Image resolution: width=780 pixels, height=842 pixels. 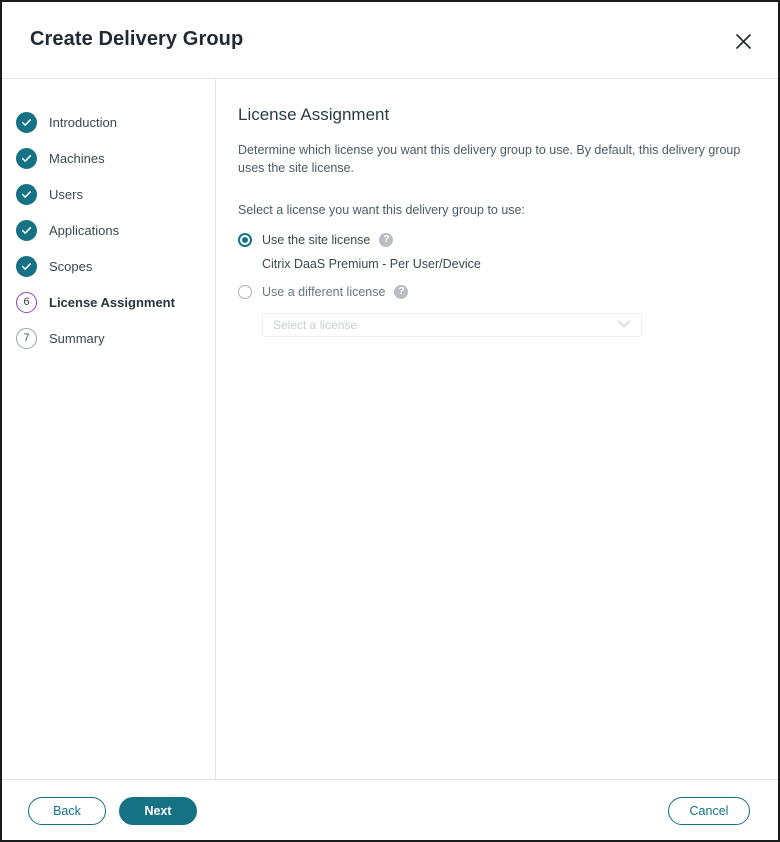 What do you see at coordinates (390, 40) in the screenshot?
I see `dialog-header: Create Delivery Group` at bounding box center [390, 40].